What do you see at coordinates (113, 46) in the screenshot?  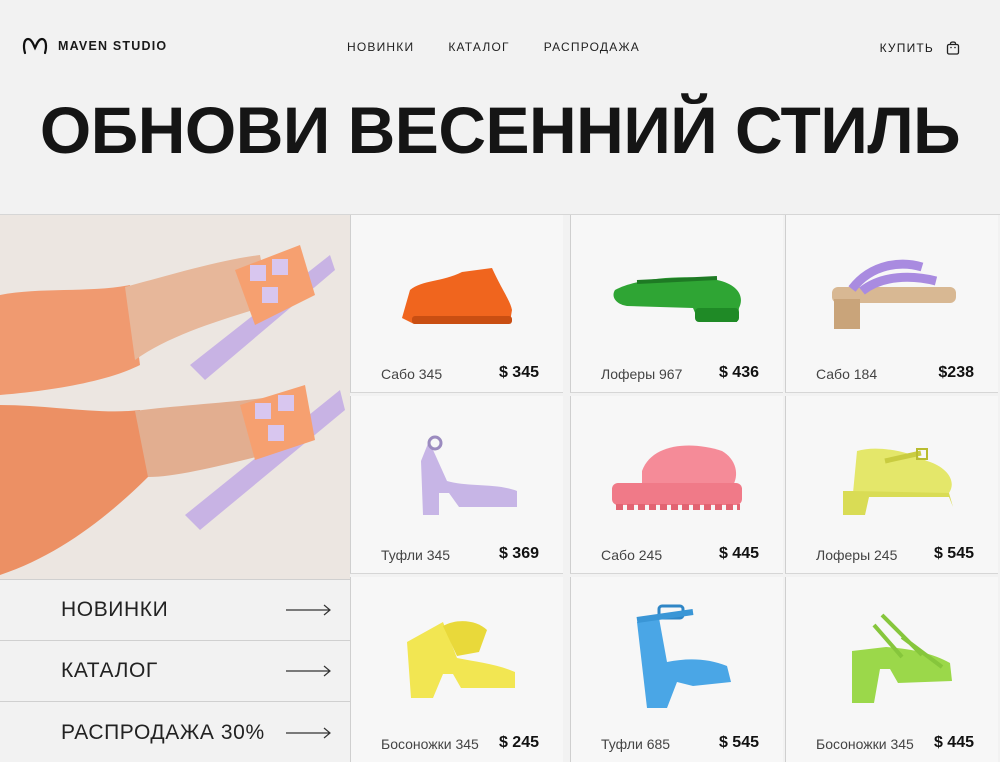 I see `brand-name: MAVEN STUDIO` at bounding box center [113, 46].